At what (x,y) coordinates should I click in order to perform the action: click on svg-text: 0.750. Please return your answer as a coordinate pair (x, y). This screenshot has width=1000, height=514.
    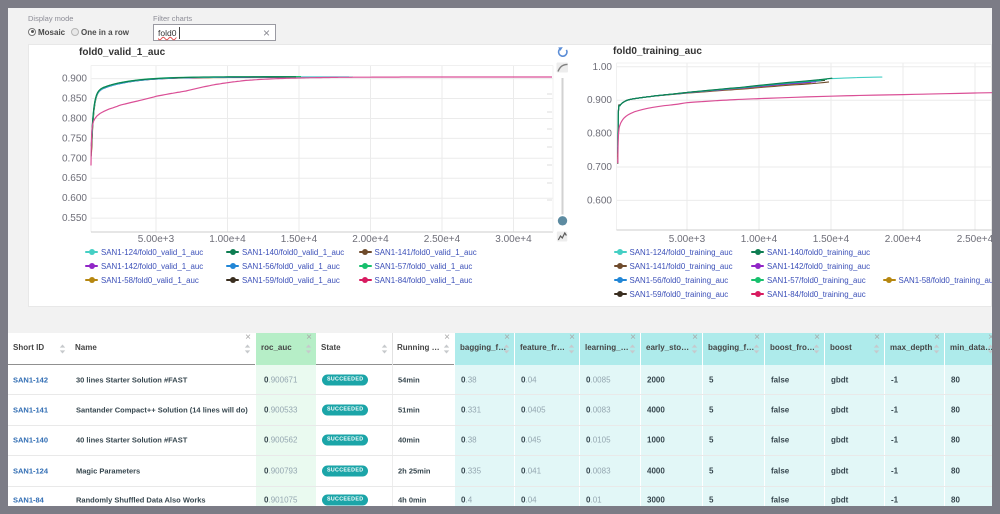
    Looking at the image, I should click on (74, 138).